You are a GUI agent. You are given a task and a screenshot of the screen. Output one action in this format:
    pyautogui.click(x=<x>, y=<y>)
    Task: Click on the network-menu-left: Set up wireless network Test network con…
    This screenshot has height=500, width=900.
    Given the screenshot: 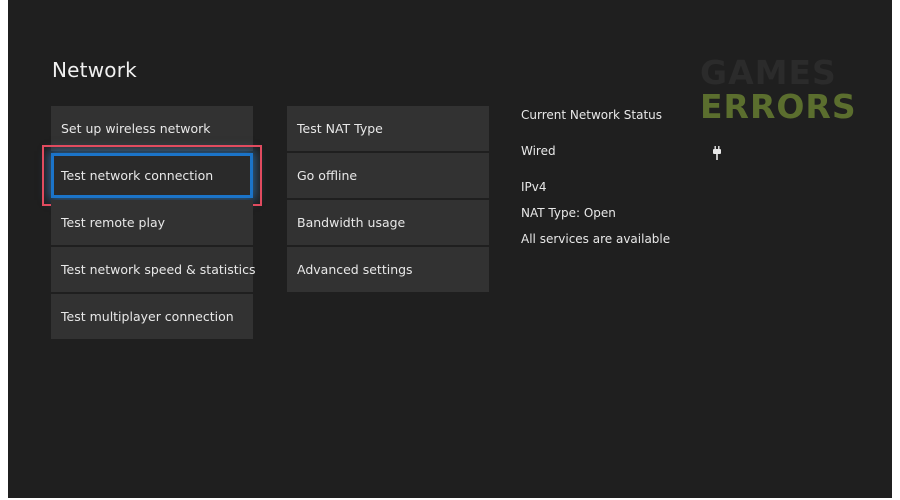 What is the action you would take?
    pyautogui.click(x=152, y=223)
    